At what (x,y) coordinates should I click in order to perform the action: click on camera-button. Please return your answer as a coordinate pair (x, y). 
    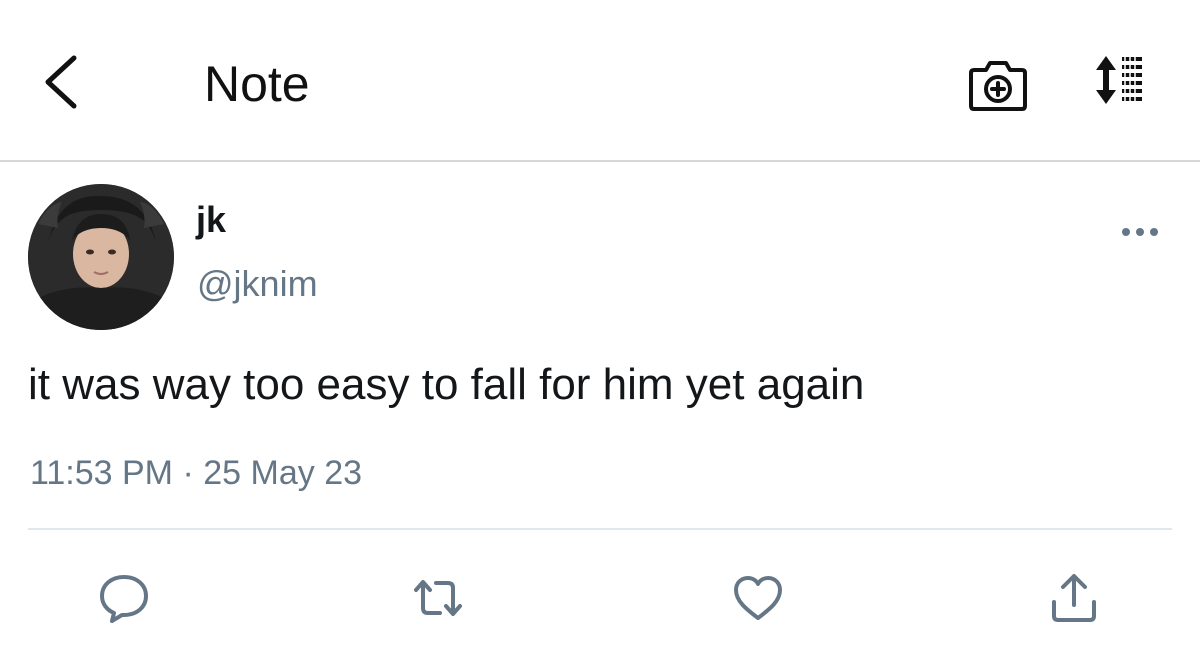
    Looking at the image, I should click on (998, 84).